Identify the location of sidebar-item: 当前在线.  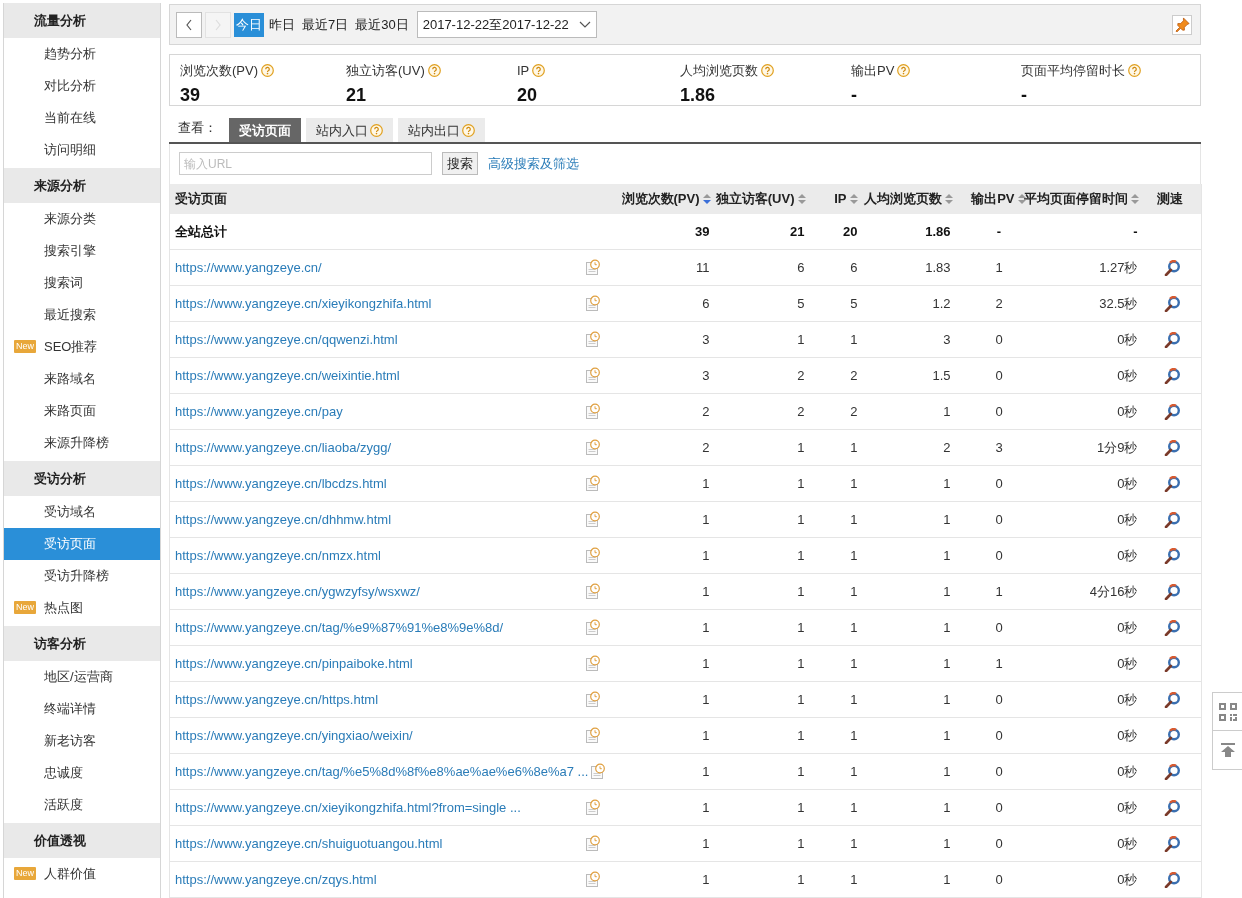
(82, 118).